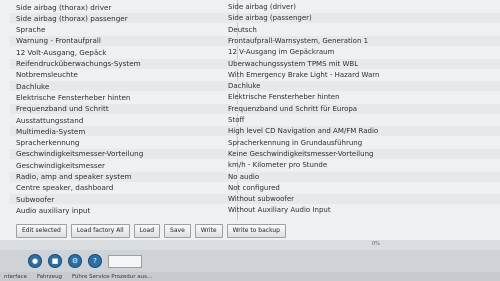 The height and width of the screenshot is (281, 500). What do you see at coordinates (31, 30) in the screenshot?
I see `setting-name: Sprache` at bounding box center [31, 30].